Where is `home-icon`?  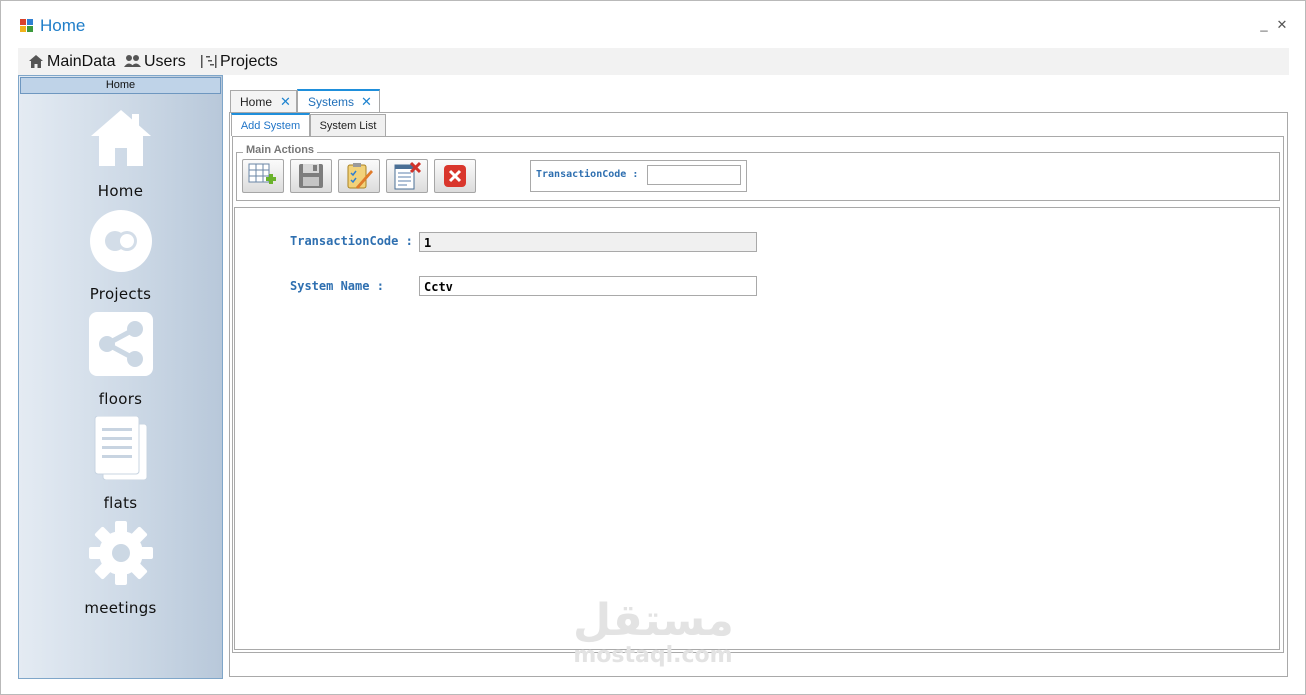
home-icon is located at coordinates (36, 61).